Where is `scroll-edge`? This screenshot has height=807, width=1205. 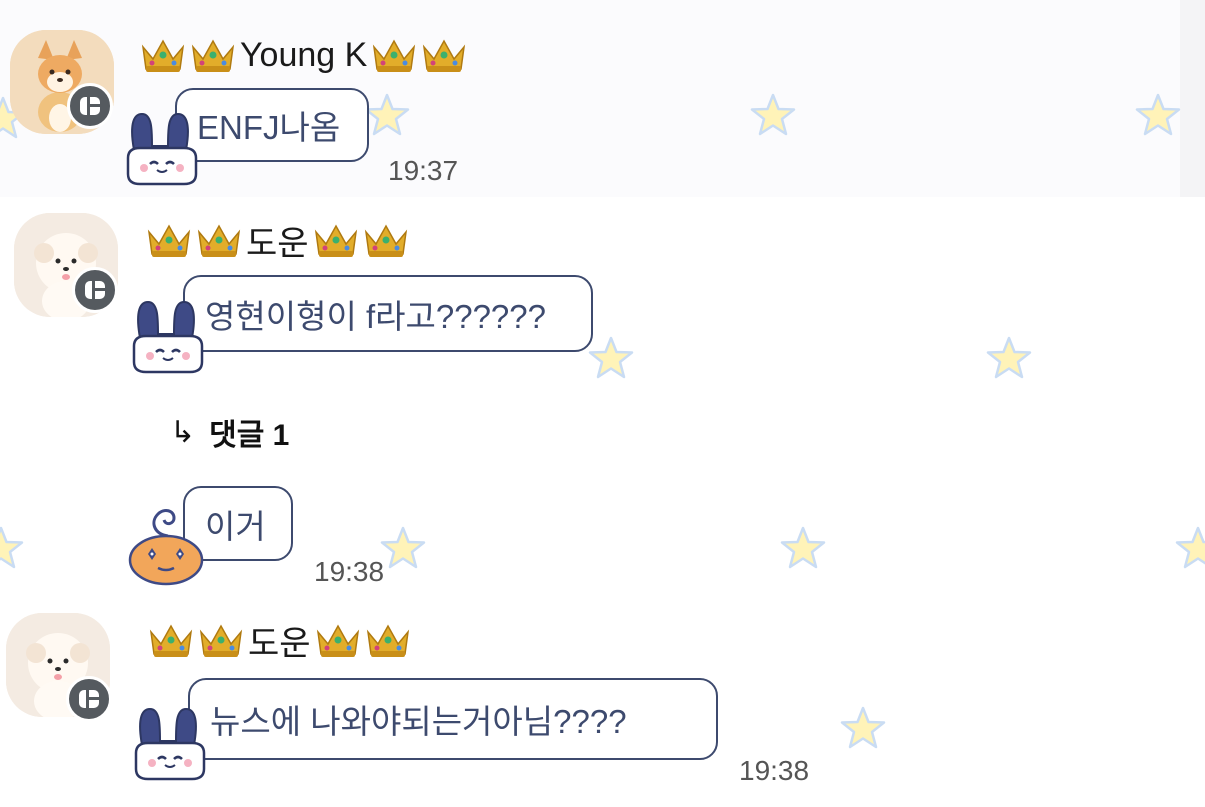 scroll-edge is located at coordinates (1192, 98).